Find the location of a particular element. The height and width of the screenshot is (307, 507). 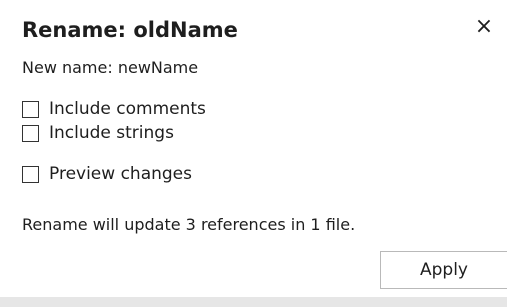

include-strings-label: Include strings is located at coordinates (111, 133).